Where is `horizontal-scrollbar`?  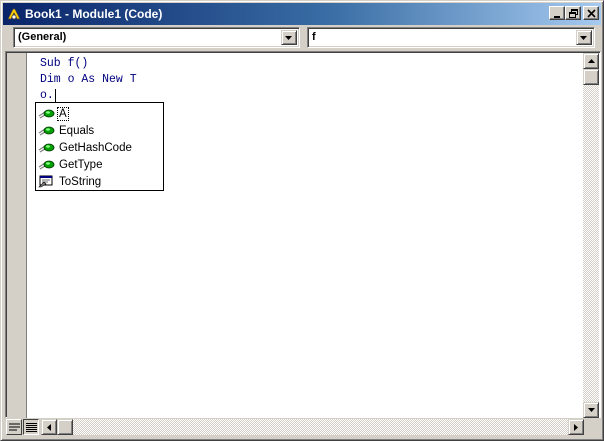
horizontal-scrollbar is located at coordinates (312, 427).